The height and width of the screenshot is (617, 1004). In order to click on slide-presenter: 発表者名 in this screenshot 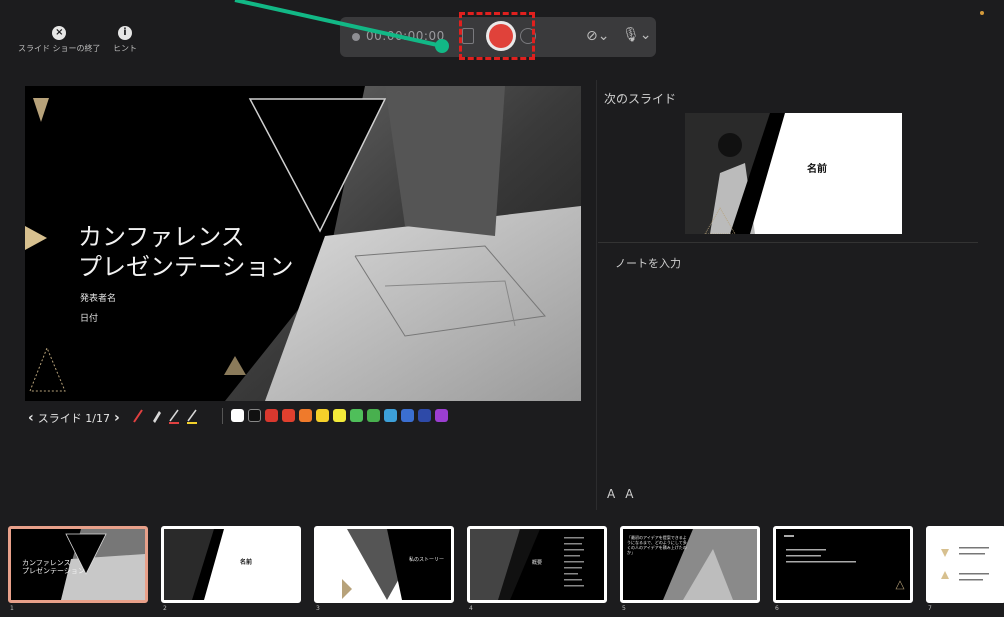, I will do `click(98, 299)`.